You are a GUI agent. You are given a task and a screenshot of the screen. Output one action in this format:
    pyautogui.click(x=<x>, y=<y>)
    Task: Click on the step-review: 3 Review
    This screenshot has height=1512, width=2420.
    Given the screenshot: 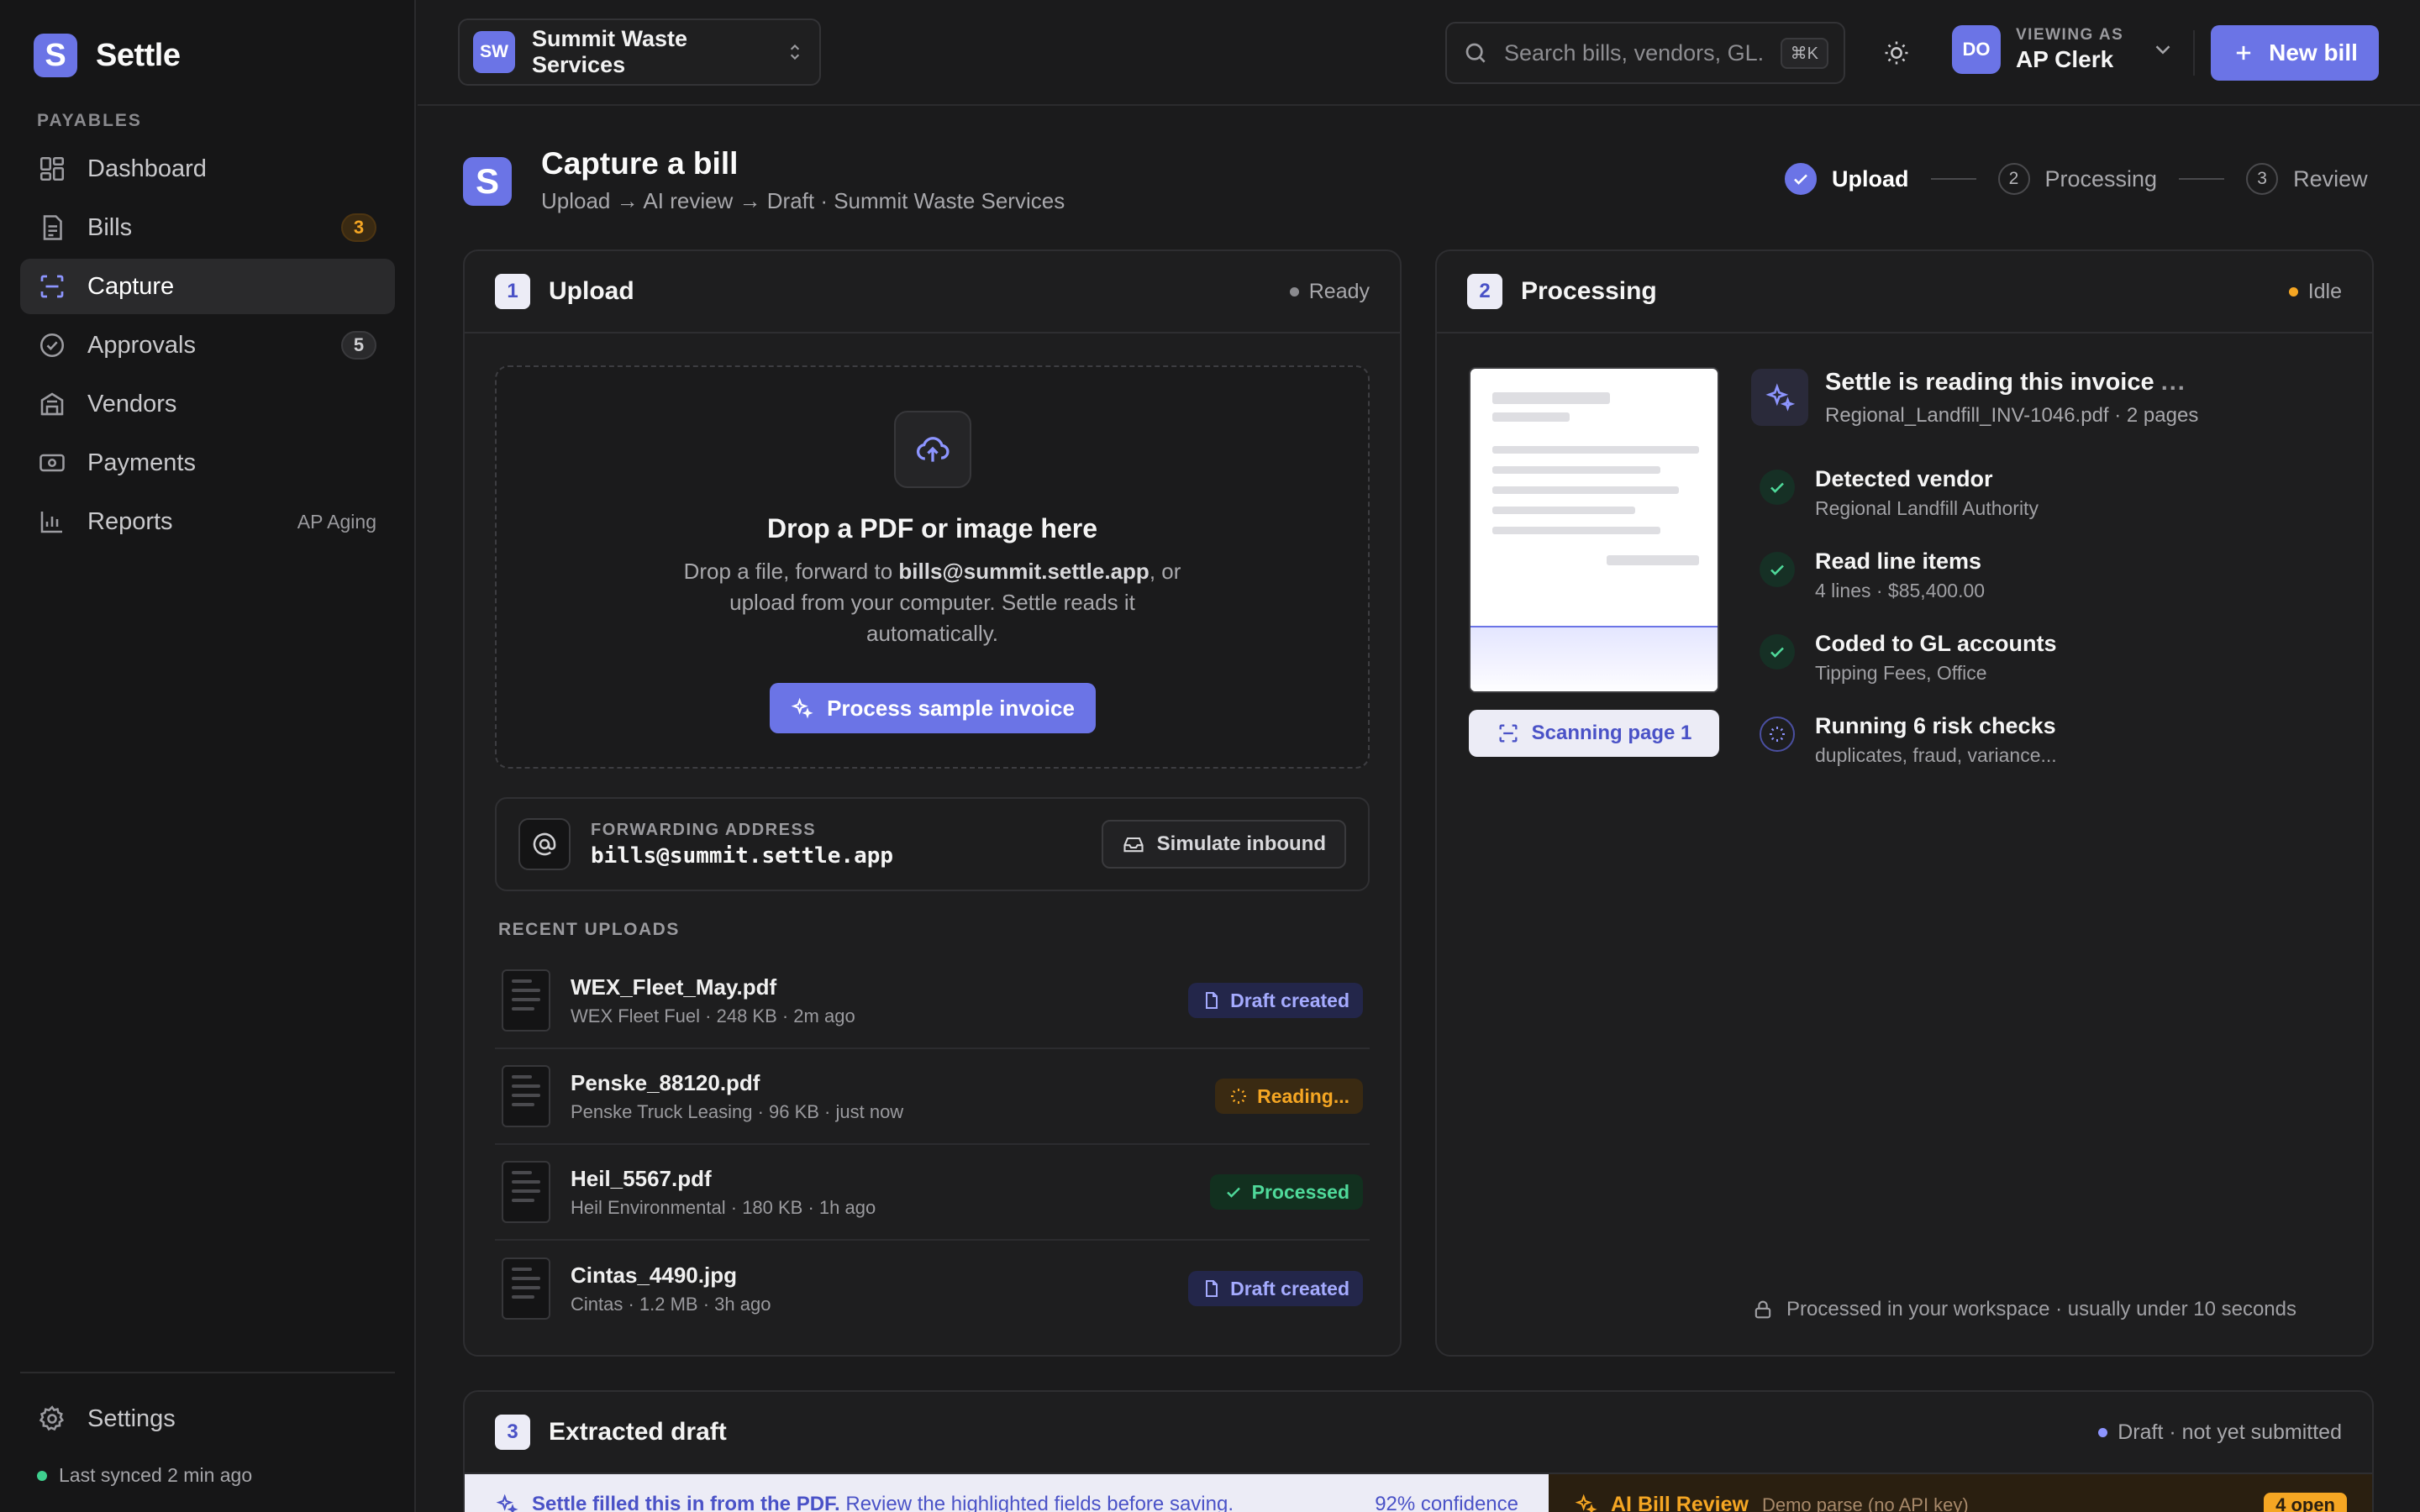 What is the action you would take?
    pyautogui.click(x=2307, y=179)
    